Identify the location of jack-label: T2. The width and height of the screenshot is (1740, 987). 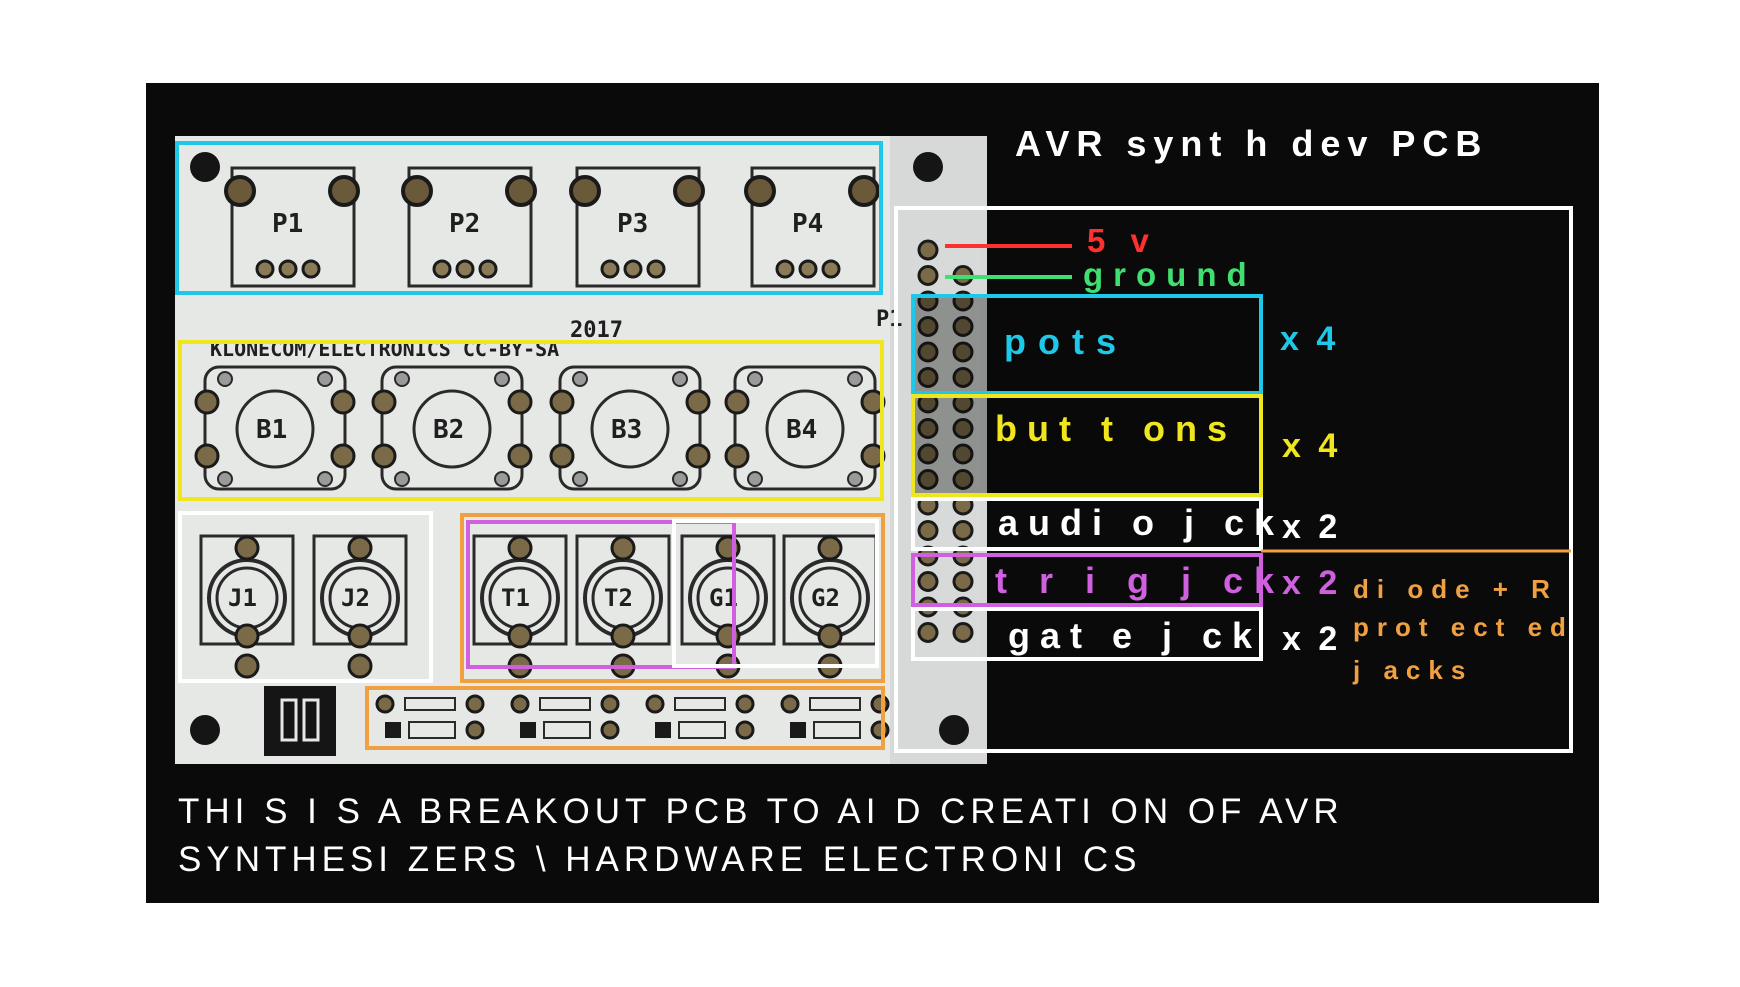
(618, 598).